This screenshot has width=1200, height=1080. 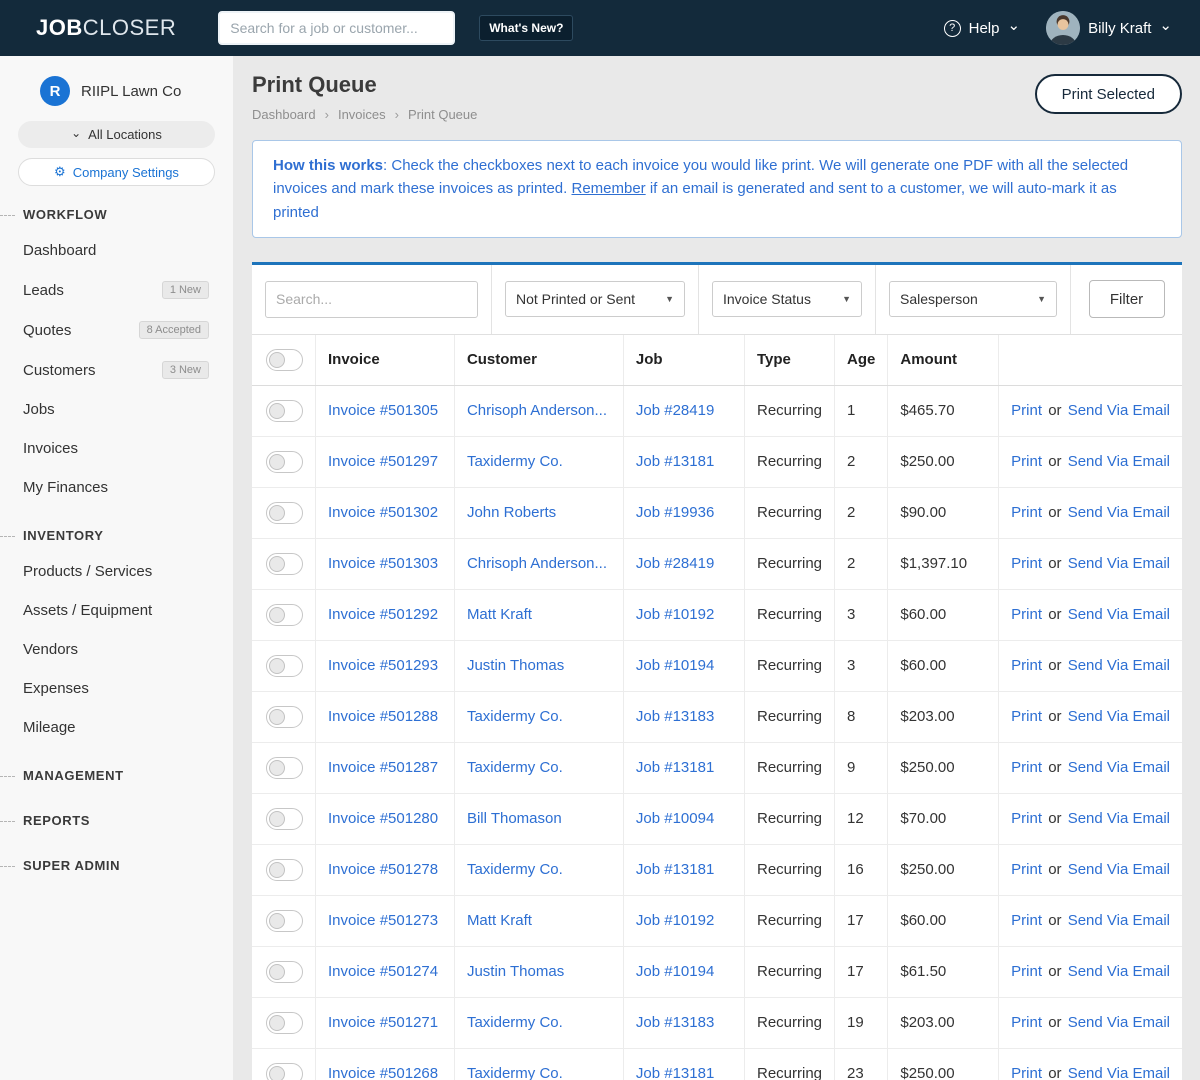 What do you see at coordinates (383, 665) in the screenshot?
I see `invoice-link: Invoice #501293` at bounding box center [383, 665].